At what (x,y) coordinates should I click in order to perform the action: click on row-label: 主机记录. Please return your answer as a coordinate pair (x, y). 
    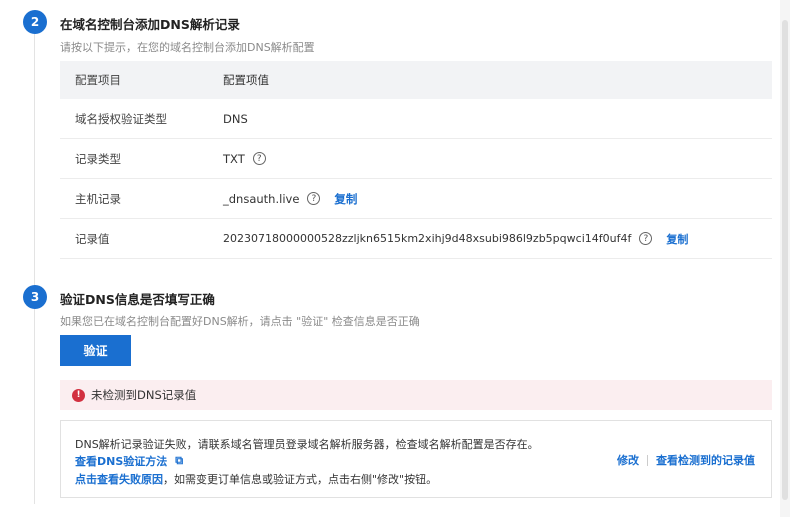
    Looking at the image, I should click on (98, 198).